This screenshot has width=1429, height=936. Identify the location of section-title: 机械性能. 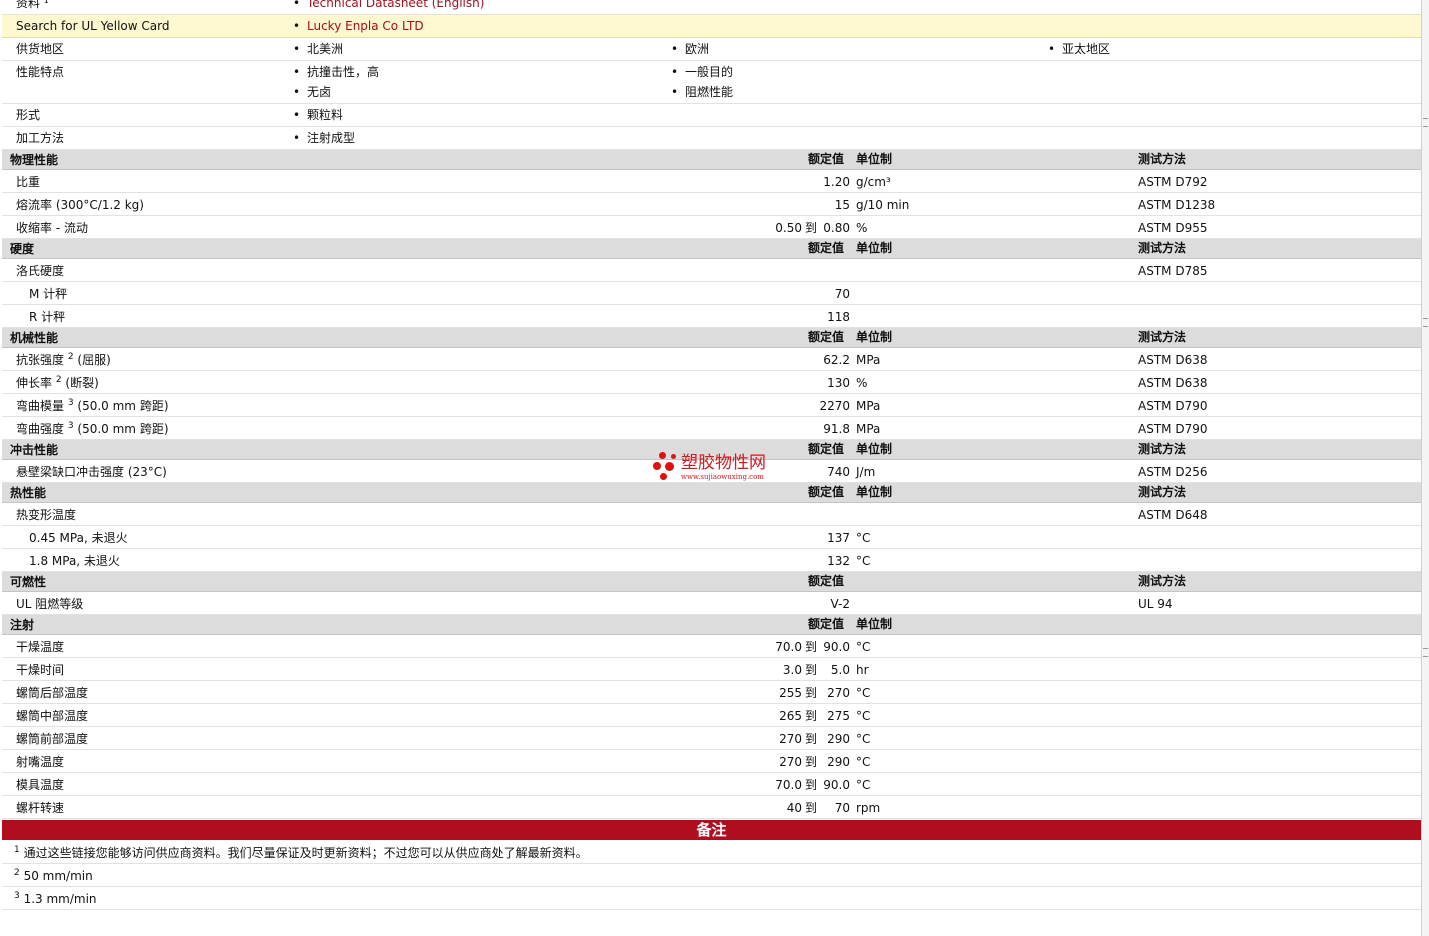
(34, 338).